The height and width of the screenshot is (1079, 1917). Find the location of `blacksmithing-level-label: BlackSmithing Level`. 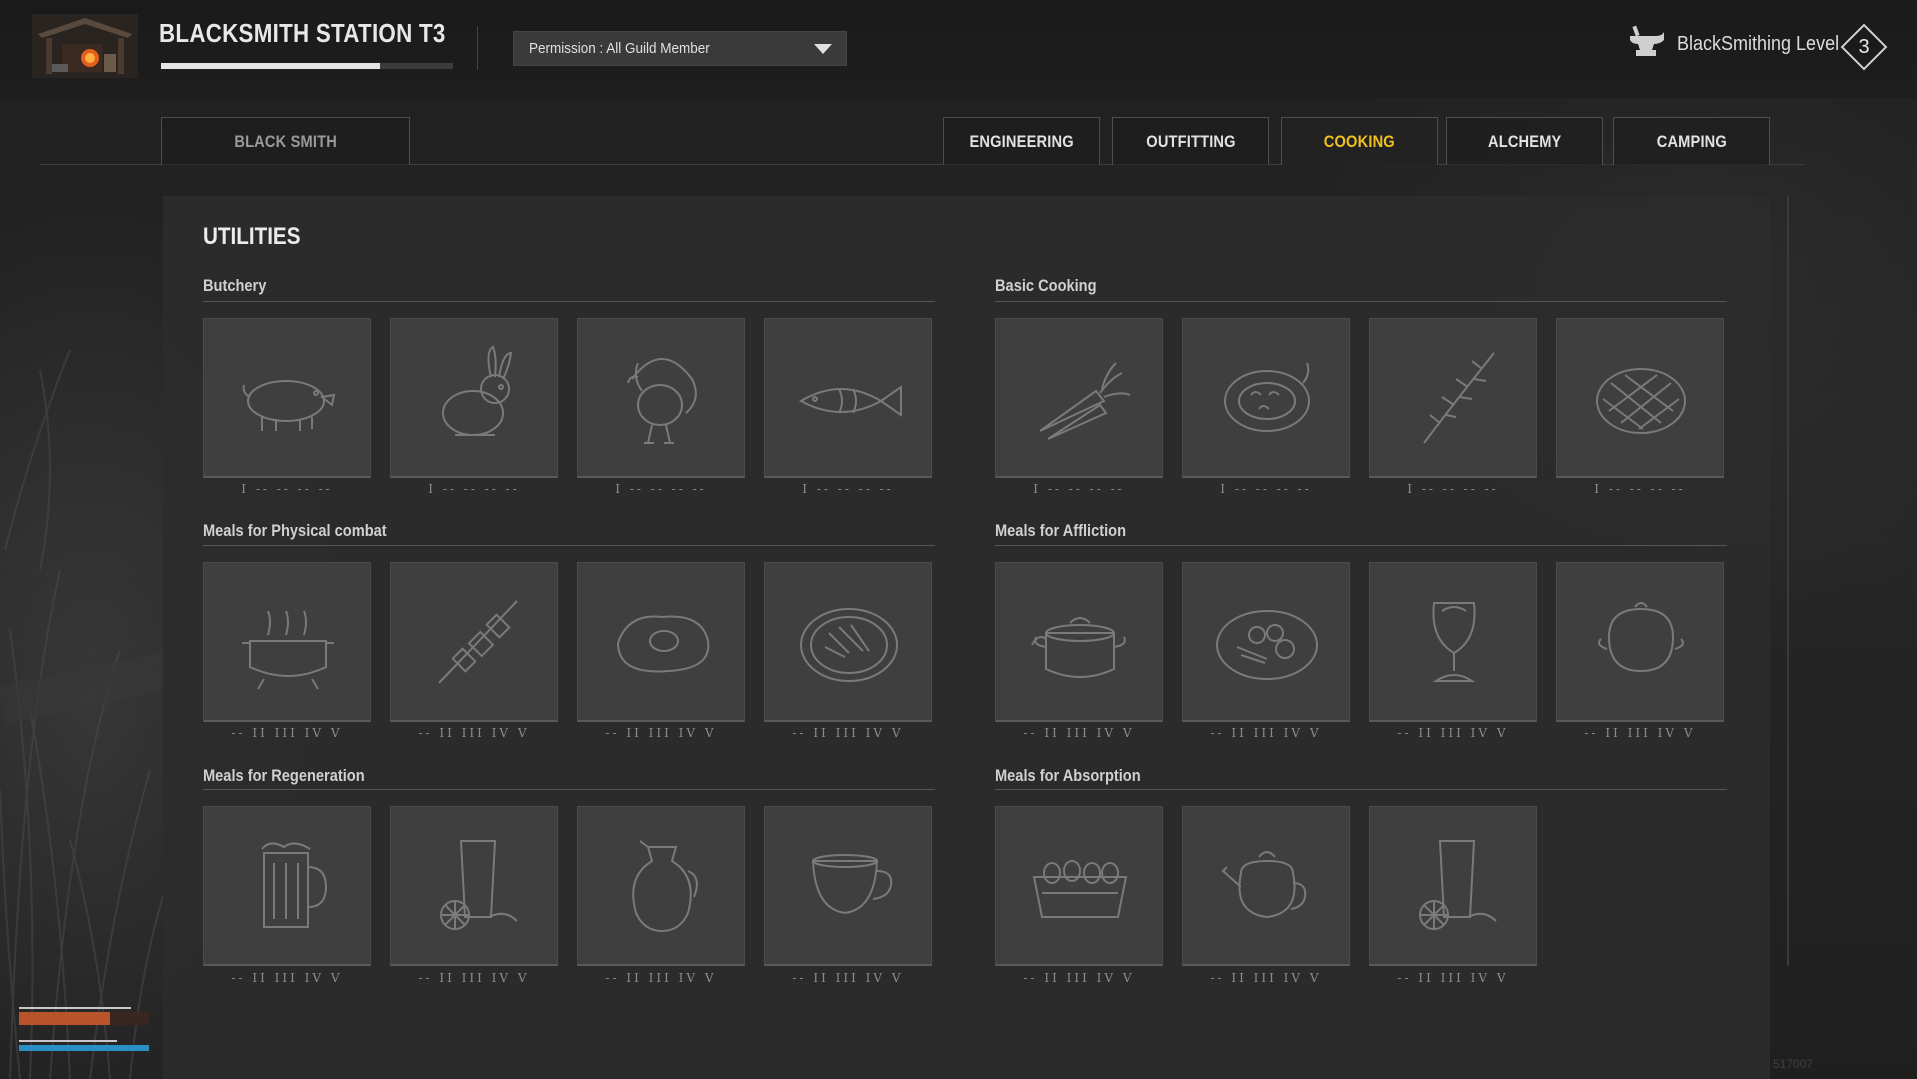

blacksmithing-level-label: BlackSmithing Level is located at coordinates (1758, 44).